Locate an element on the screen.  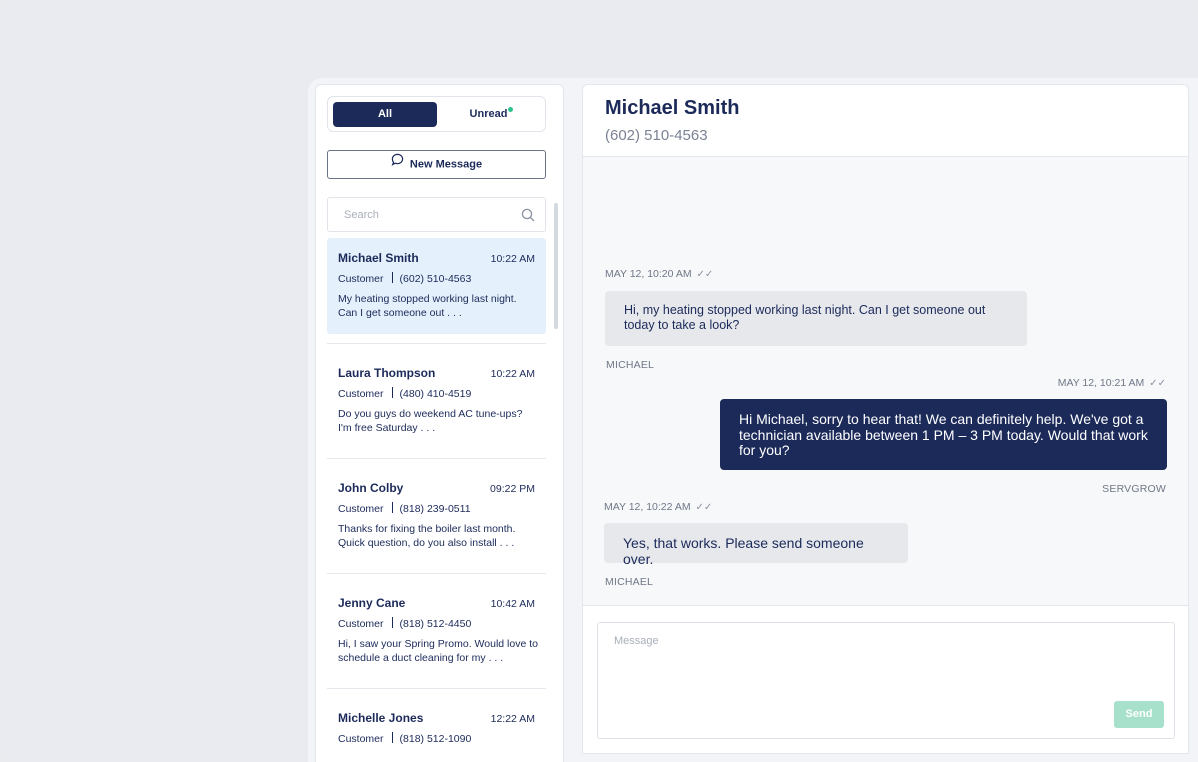
message-timestamp: MAY 12, 10:22 AM ✓✓ is located at coordinates (658, 507).